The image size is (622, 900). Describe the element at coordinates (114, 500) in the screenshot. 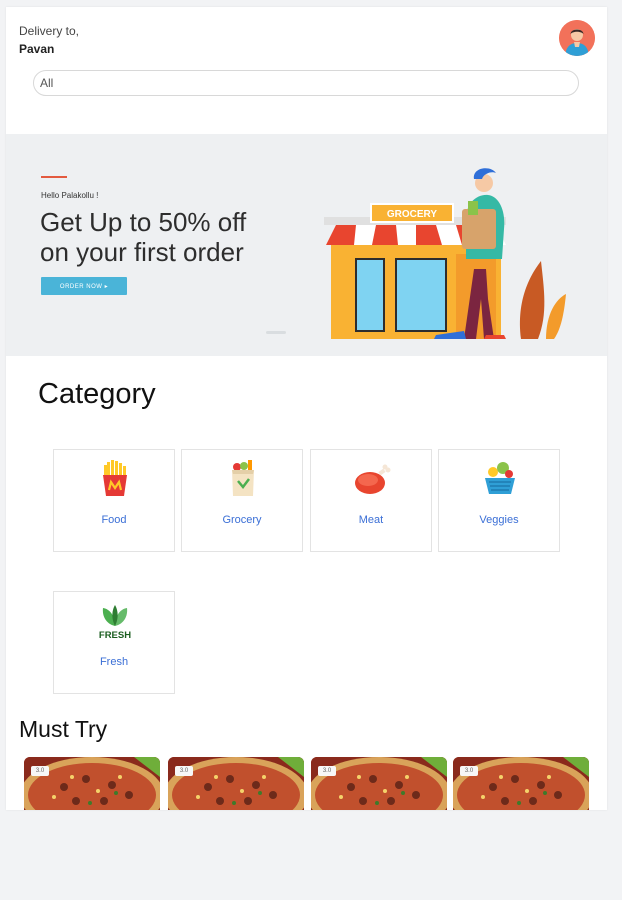

I see `category-food: Food` at that location.